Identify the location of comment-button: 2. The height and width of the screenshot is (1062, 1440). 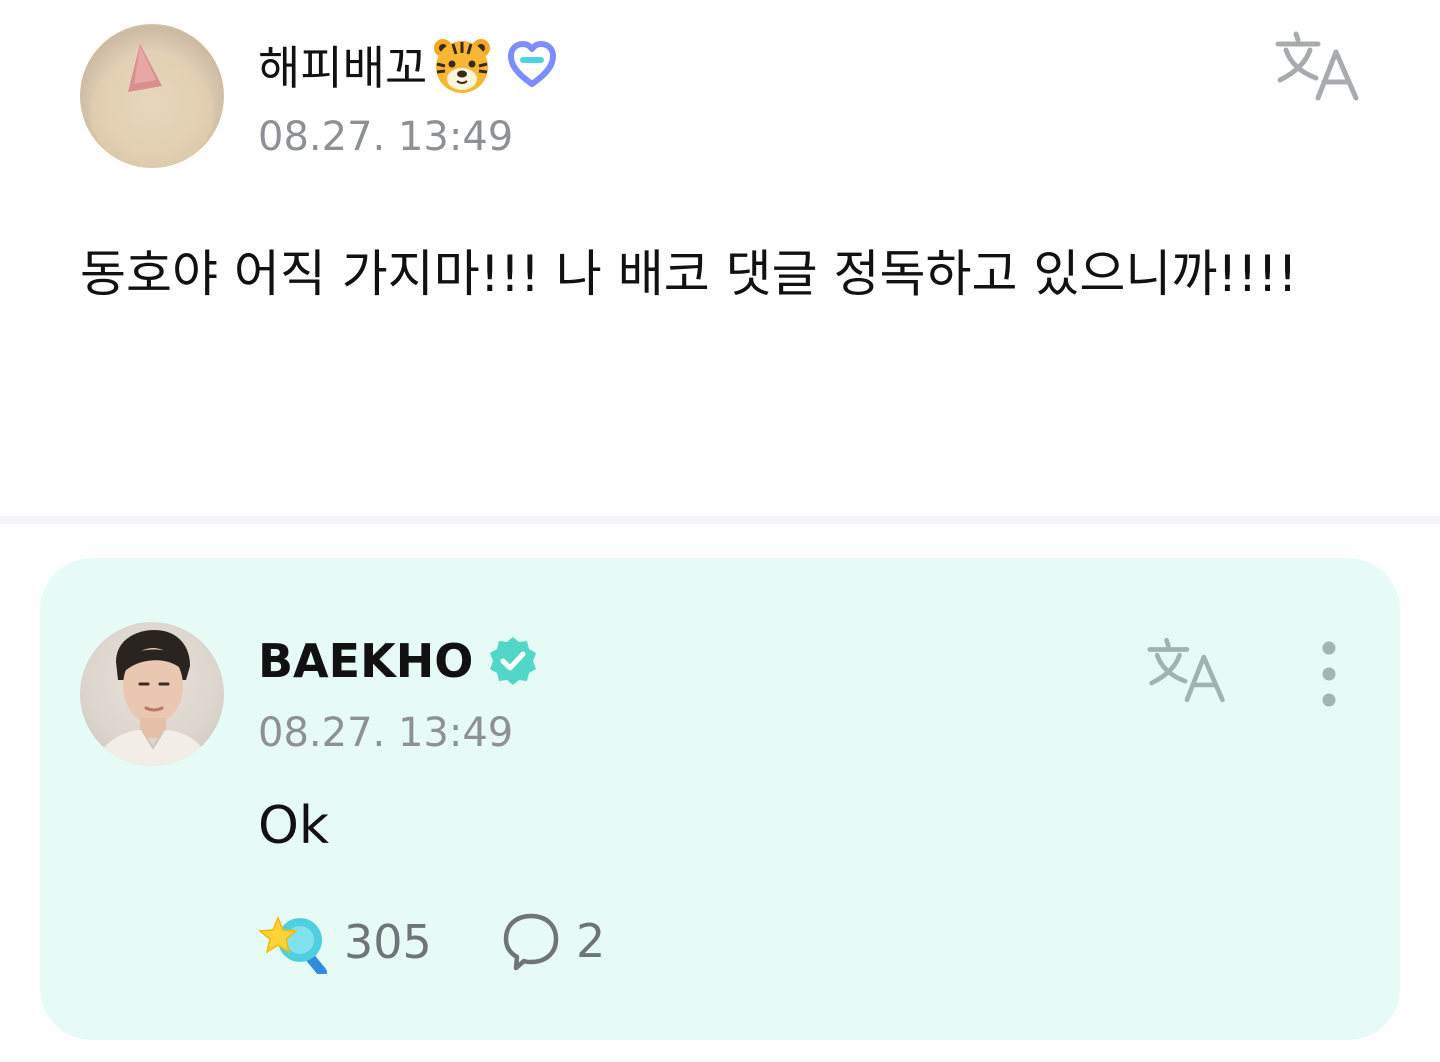
(552, 941).